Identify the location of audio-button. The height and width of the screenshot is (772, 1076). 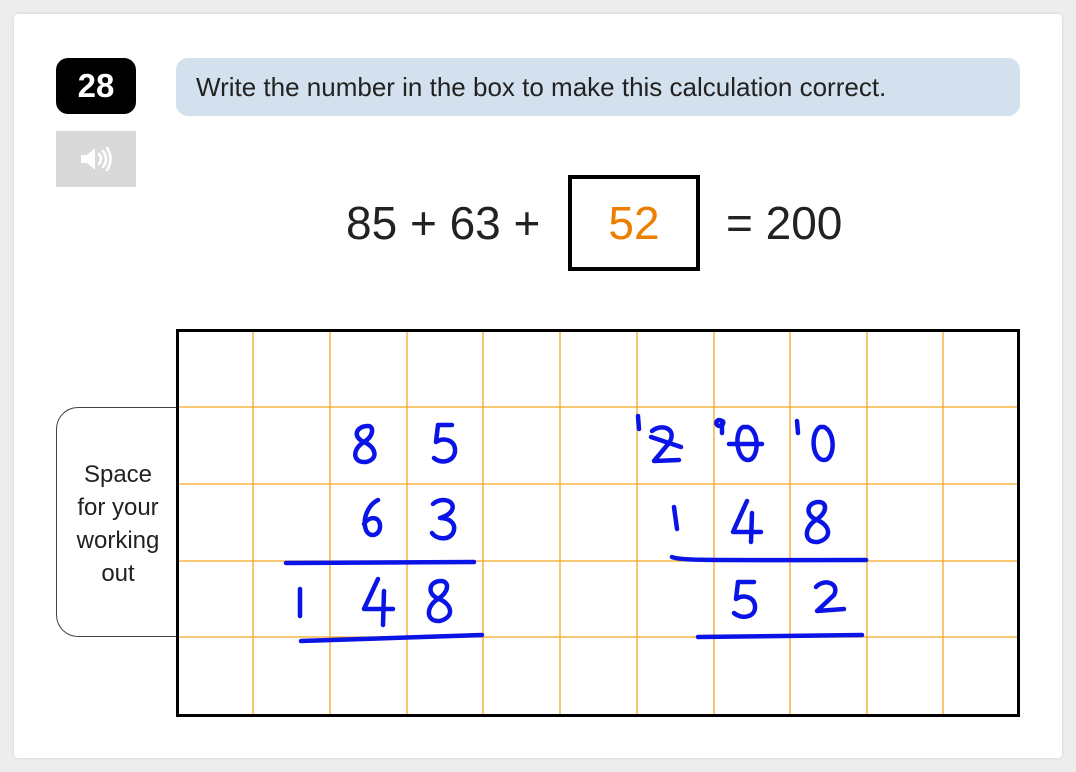
(96, 159).